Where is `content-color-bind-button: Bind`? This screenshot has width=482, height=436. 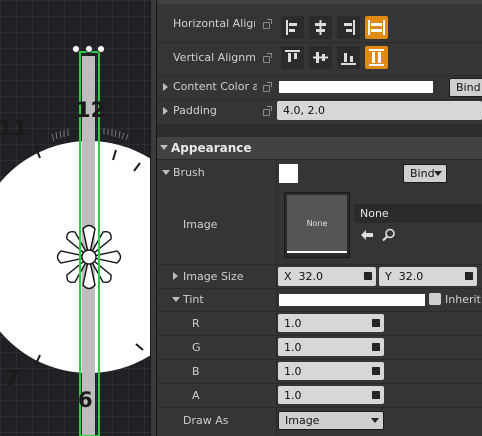 content-color-bind-button: Bind is located at coordinates (465, 87).